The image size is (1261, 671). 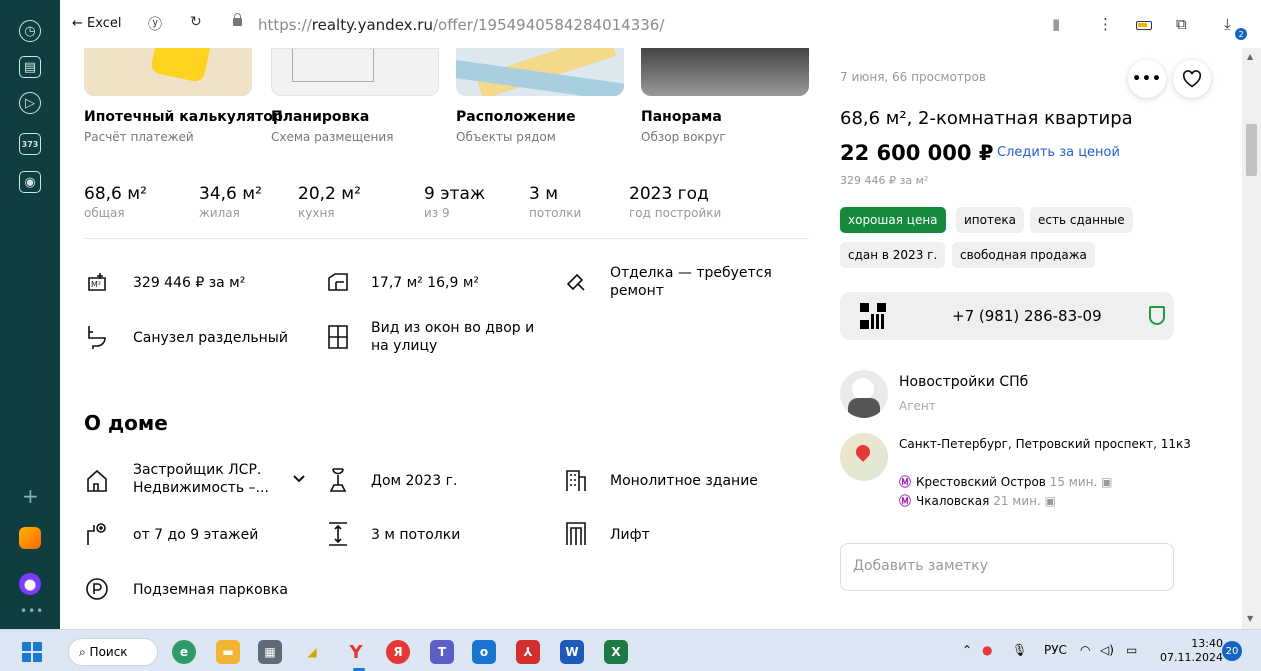 What do you see at coordinates (1227, 24) in the screenshot?
I see `downloads-icon: ⤓` at bounding box center [1227, 24].